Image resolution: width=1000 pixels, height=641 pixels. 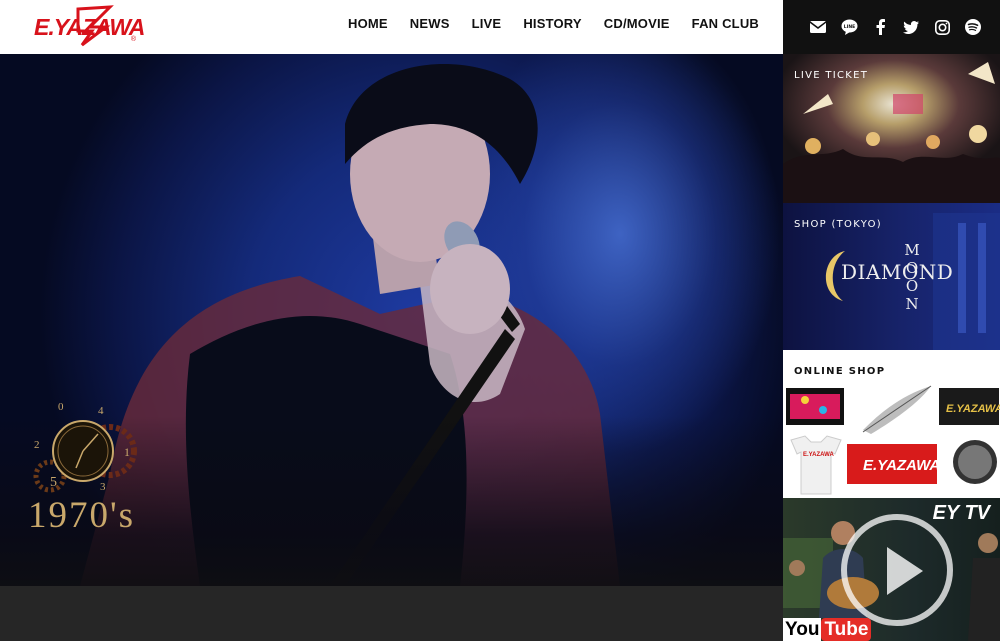 I want to click on nav-history: HISTORY, so click(x=552, y=23).